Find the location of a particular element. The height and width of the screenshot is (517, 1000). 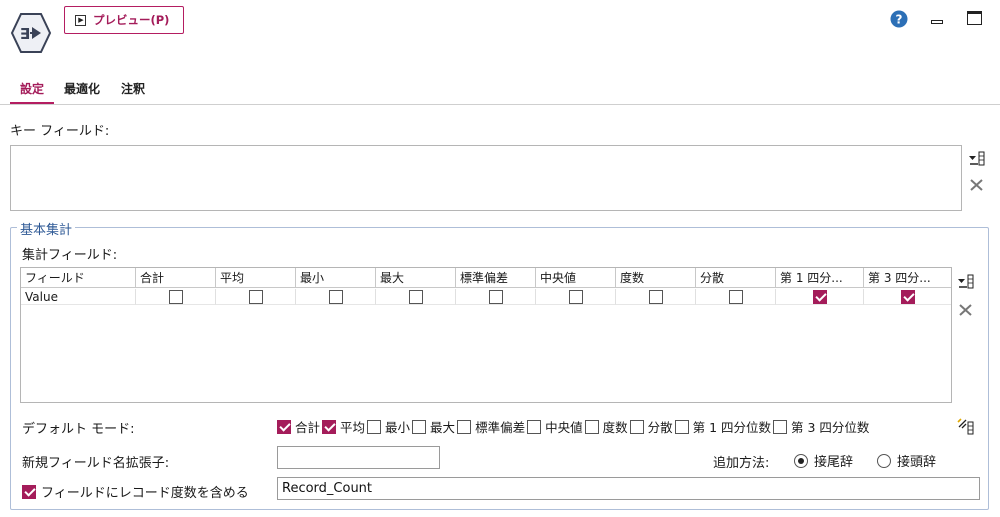

default-variance-label: 分散 is located at coordinates (660, 427).